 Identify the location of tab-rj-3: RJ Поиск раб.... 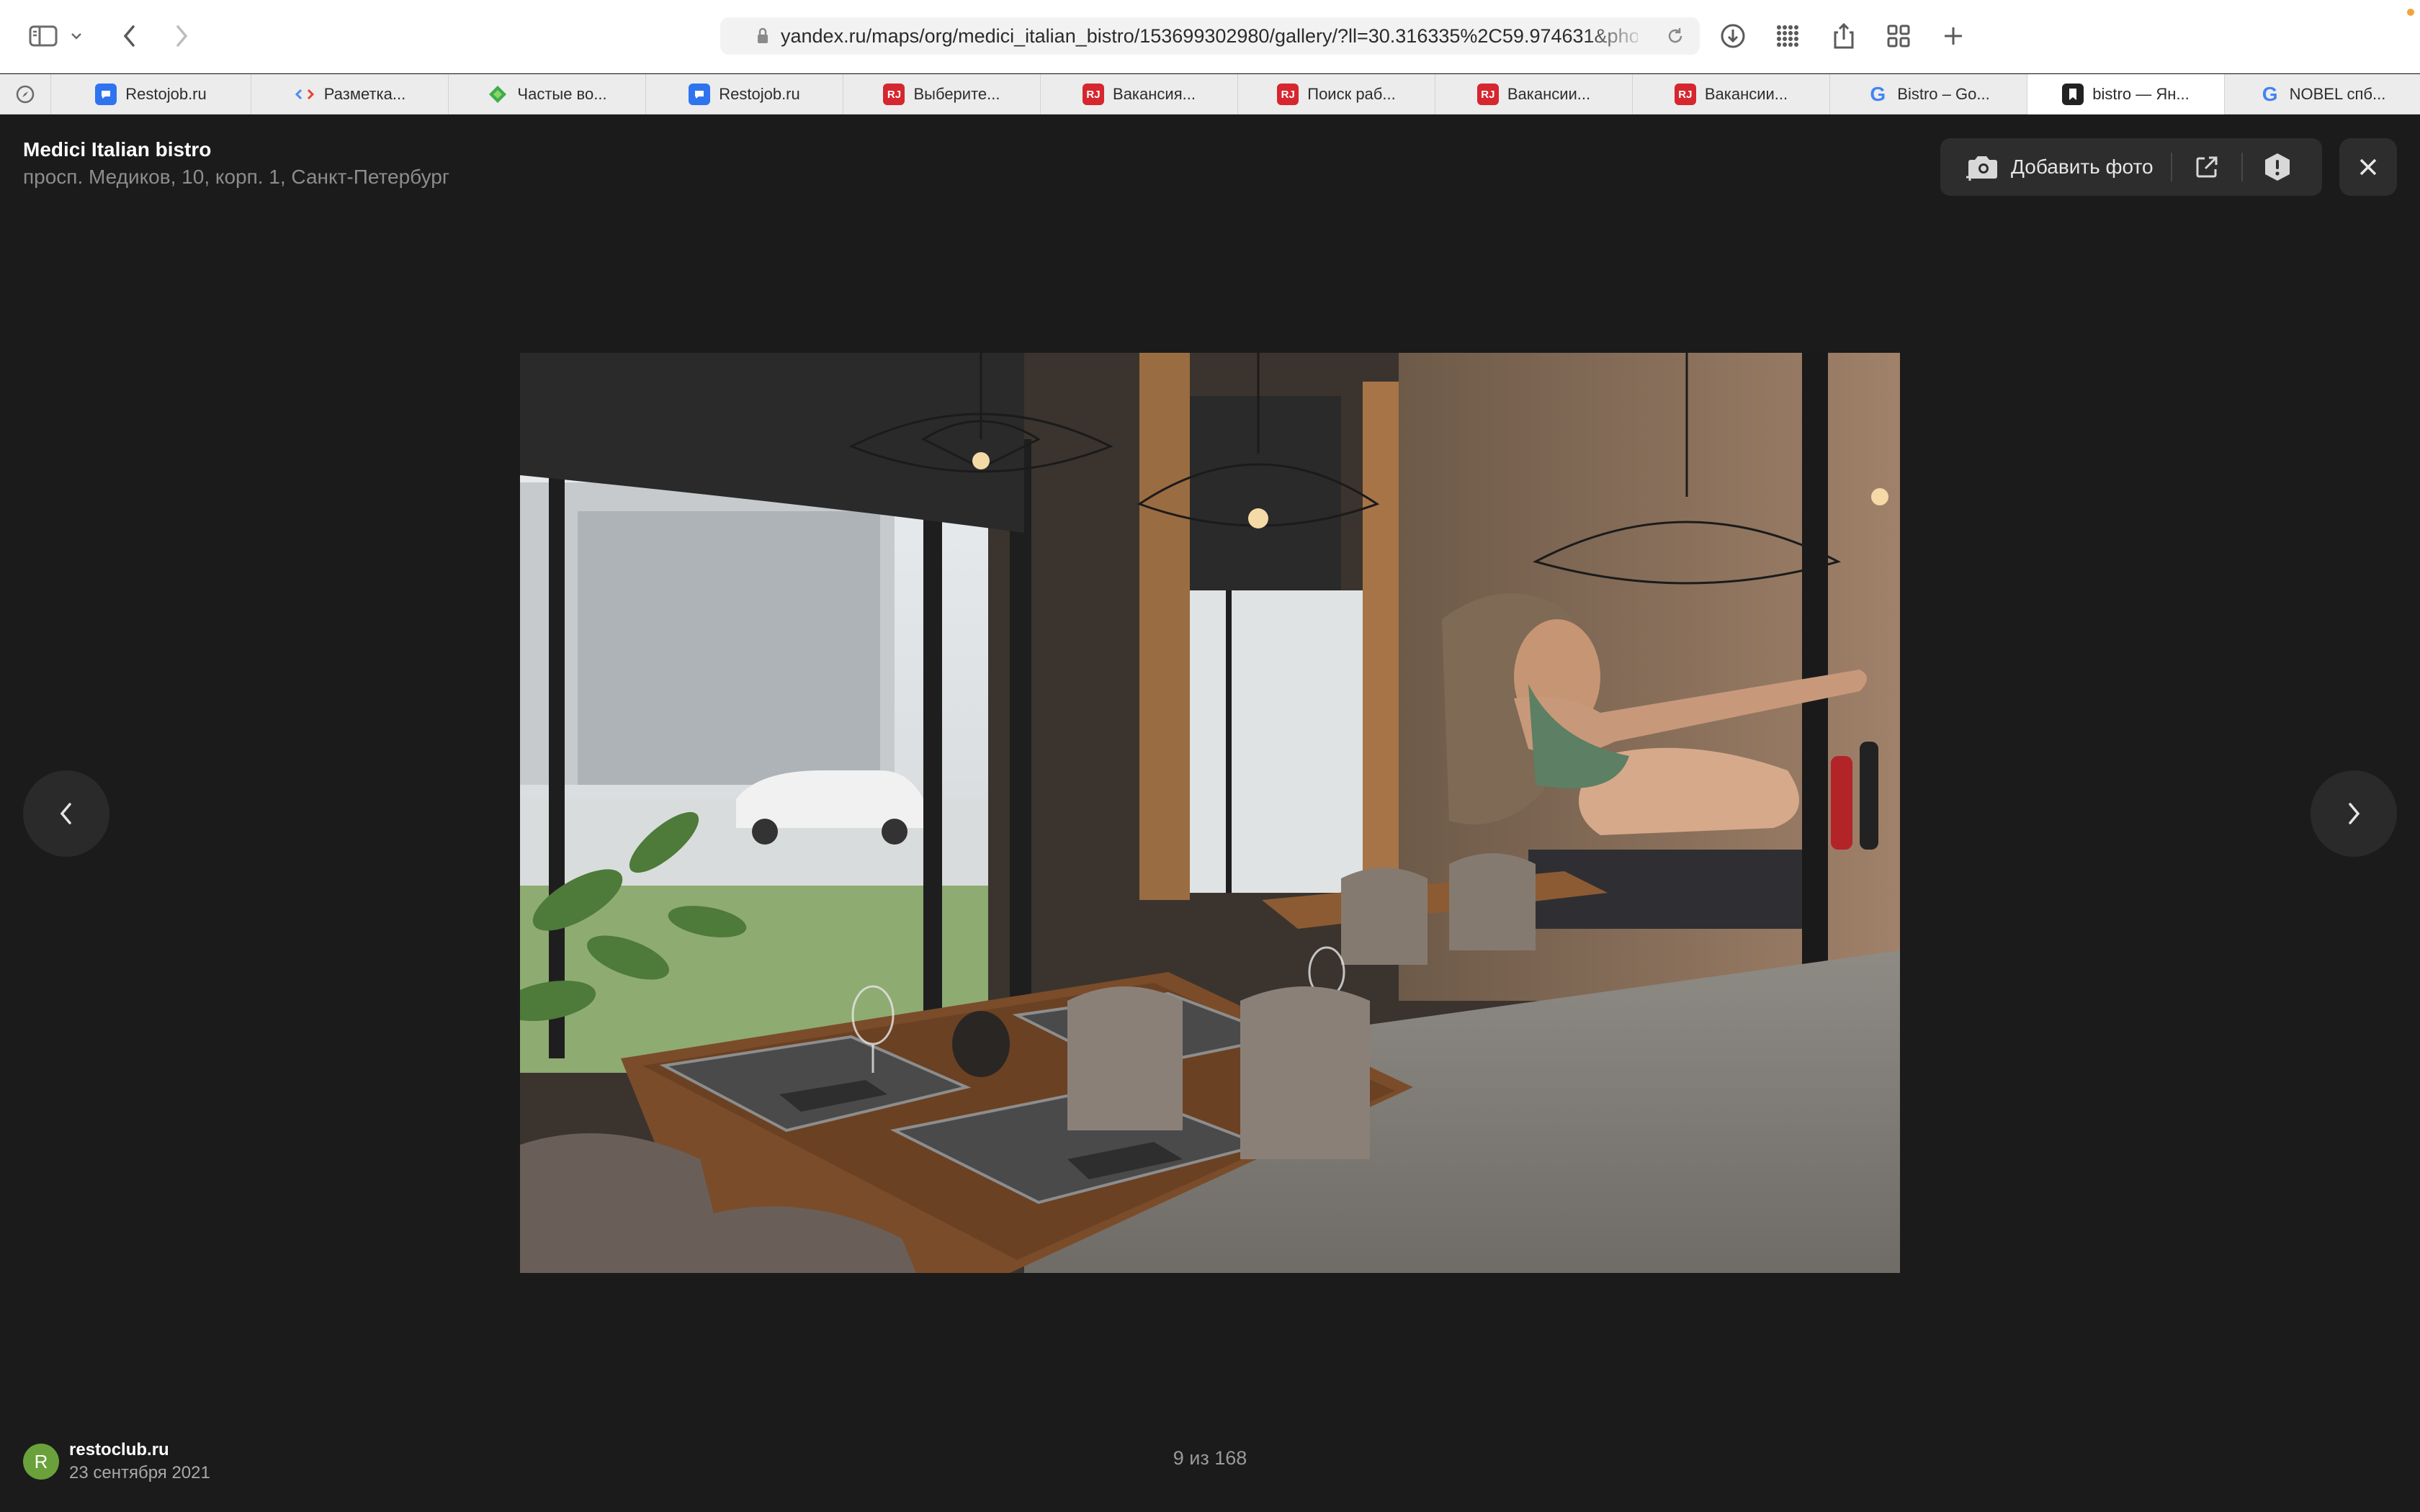
(1336, 94).